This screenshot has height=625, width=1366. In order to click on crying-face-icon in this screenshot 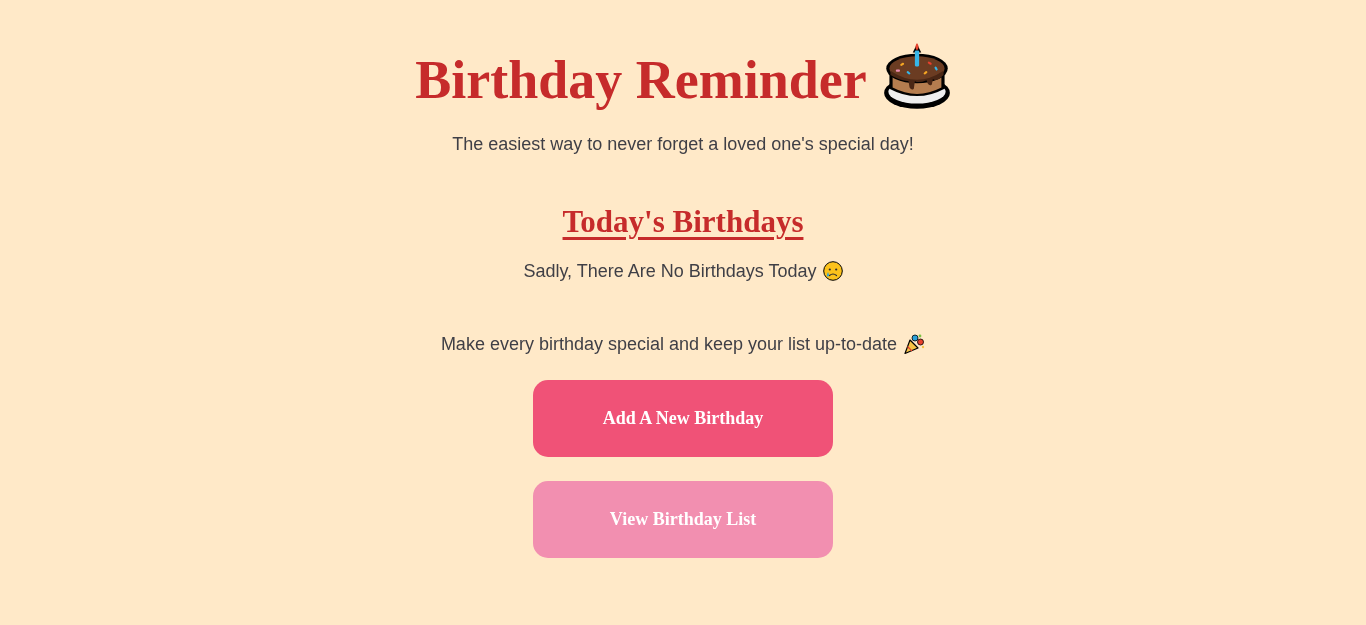, I will do `click(832, 271)`.